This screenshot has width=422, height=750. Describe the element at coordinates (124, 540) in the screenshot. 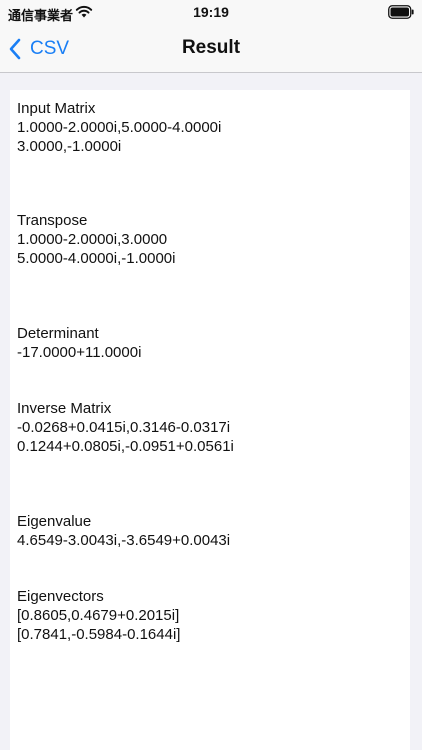

I see `result-line: 4.6549-3.0043i,-3.6549+0.0043i` at that location.